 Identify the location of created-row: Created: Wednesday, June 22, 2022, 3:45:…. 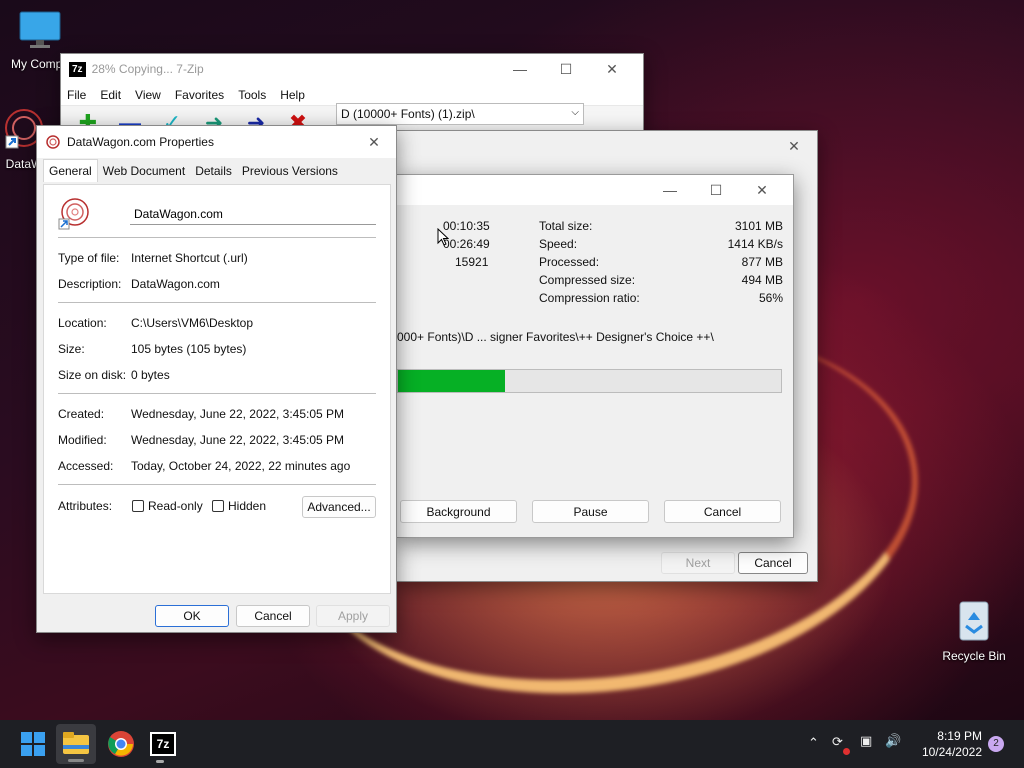
(201, 414).